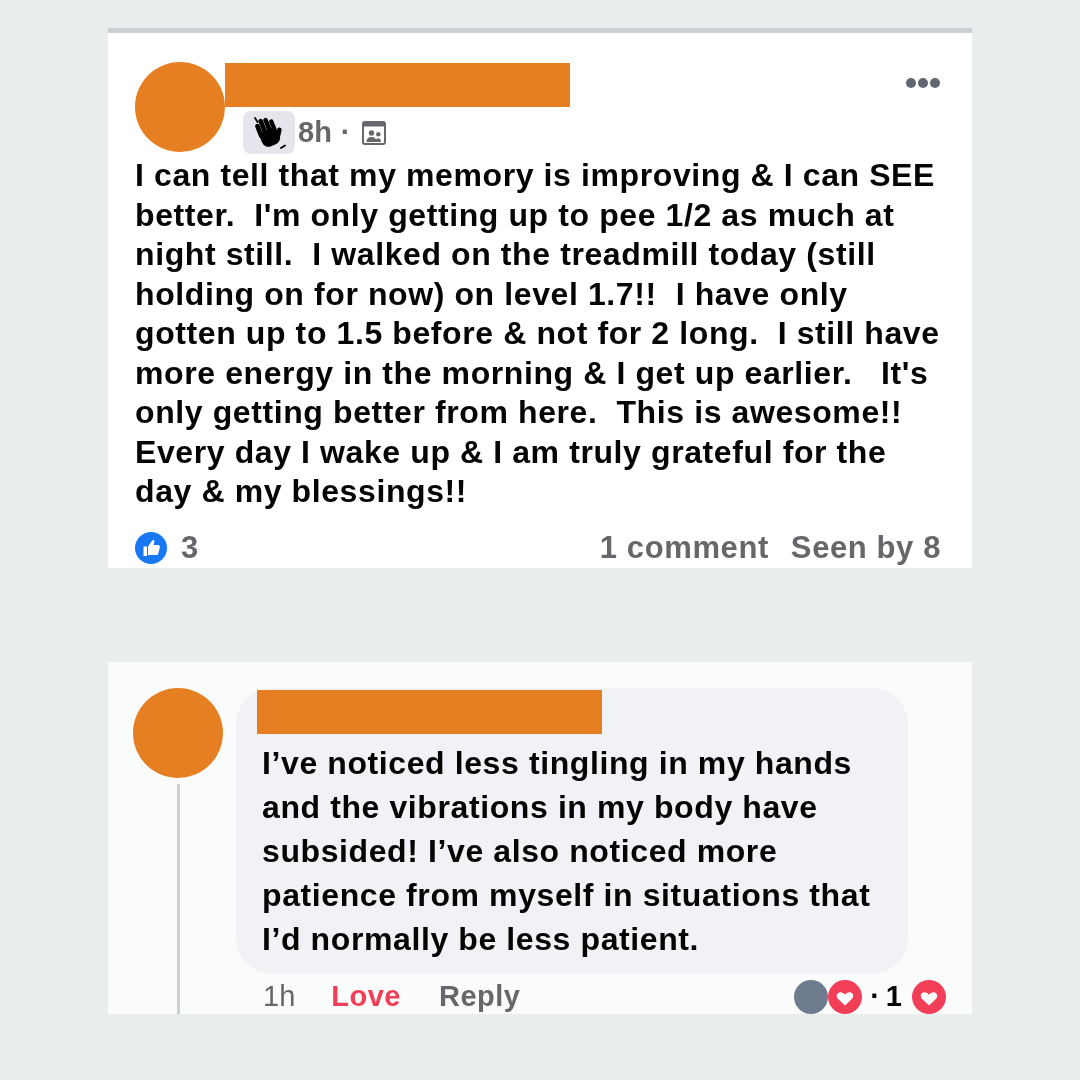 The height and width of the screenshot is (1080, 1080). I want to click on reactor-avatar, so click(811, 996).